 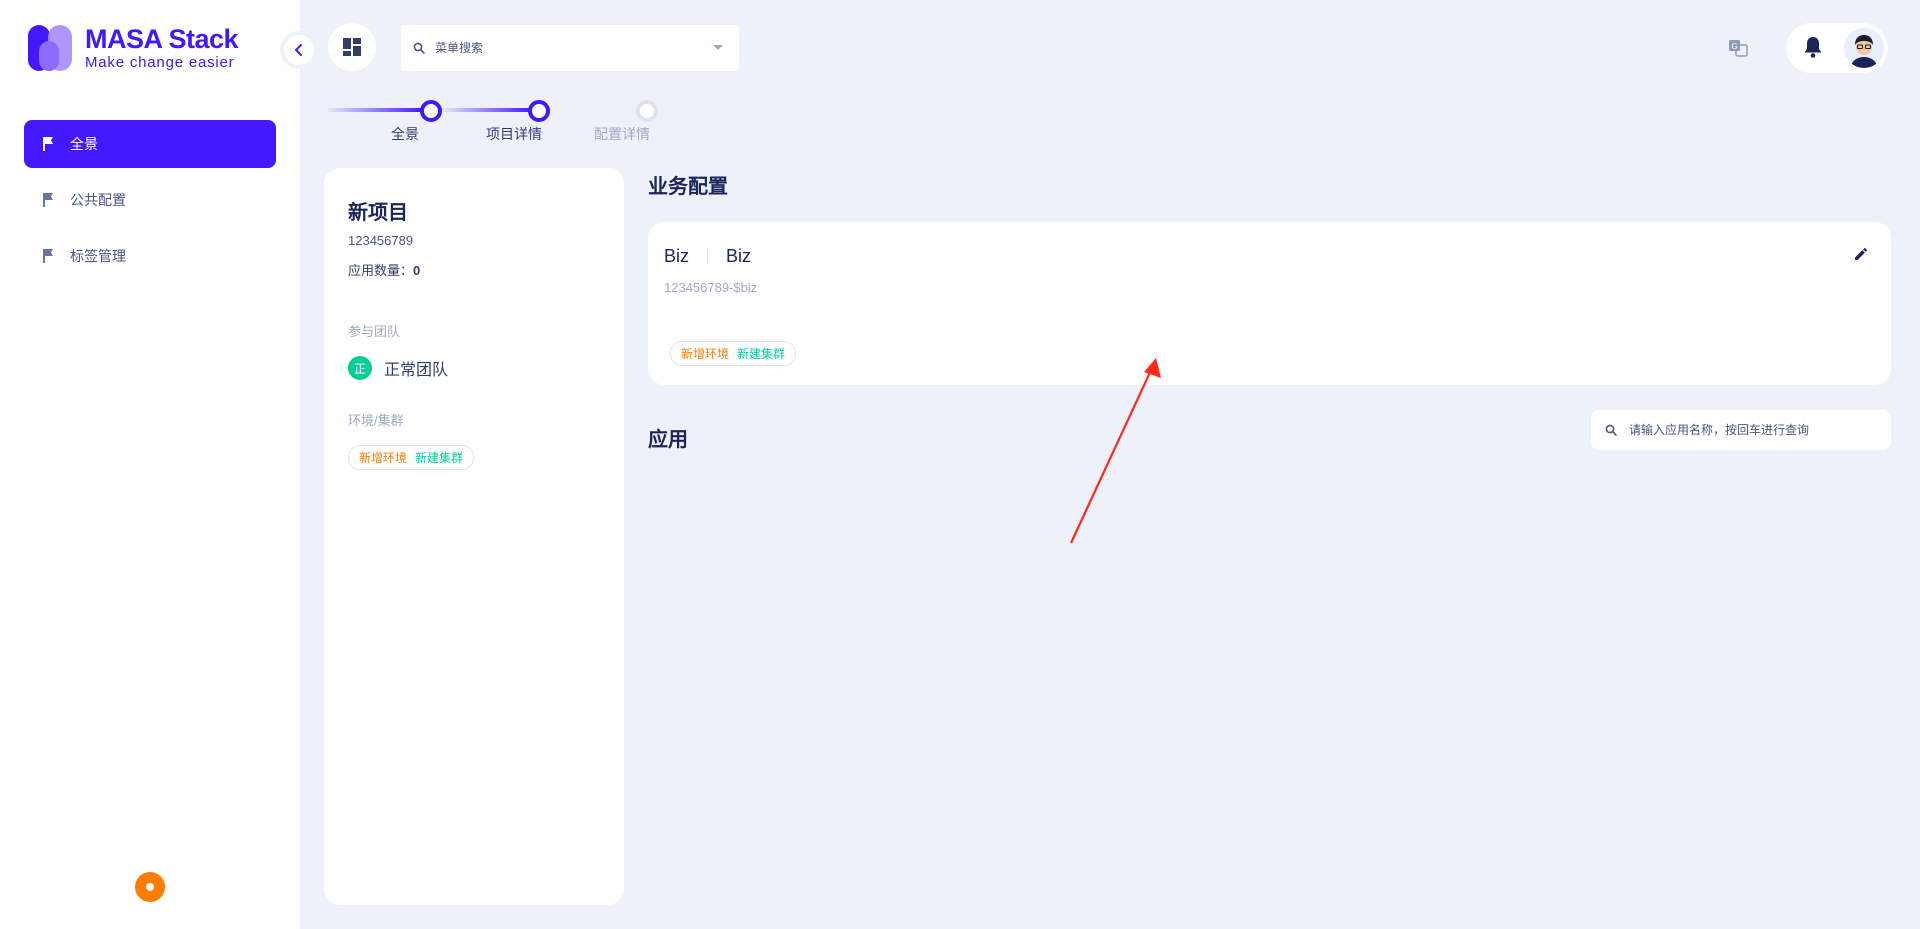 What do you see at coordinates (474, 368) in the screenshot?
I see `team-item: 正 正常团队` at bounding box center [474, 368].